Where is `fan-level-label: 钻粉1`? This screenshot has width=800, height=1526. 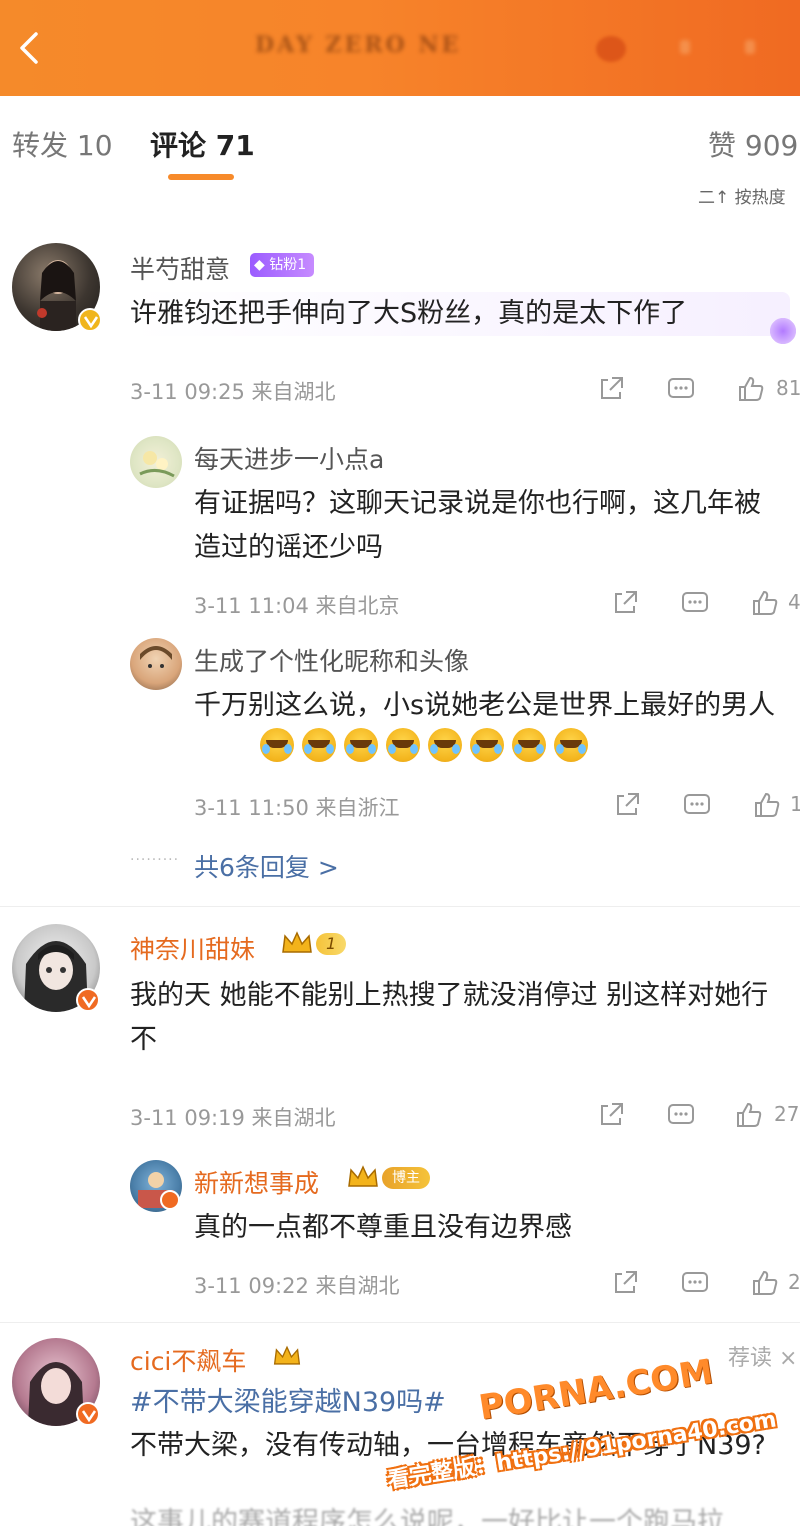 fan-level-label: 钻粉1 is located at coordinates (288, 265).